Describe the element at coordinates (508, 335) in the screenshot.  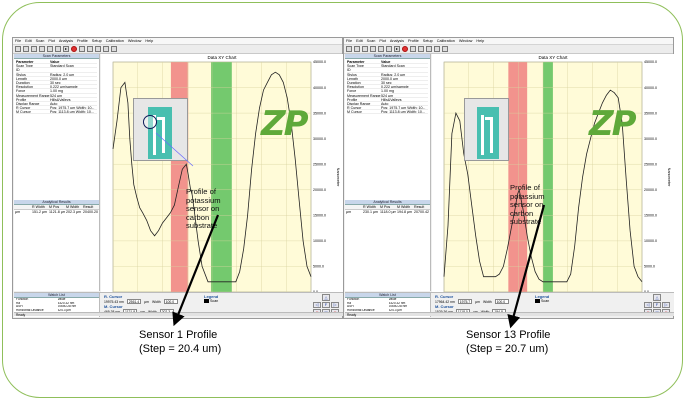
I see `caption-sensor-13-title: Sensor 13 Profile` at that location.